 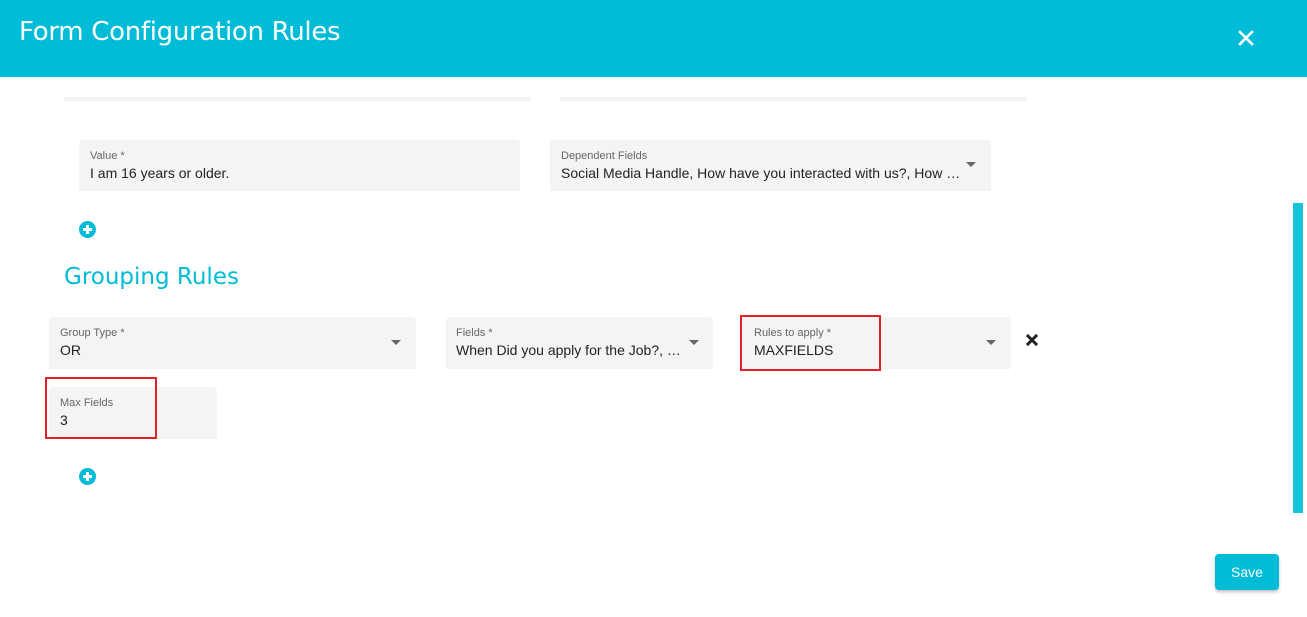 What do you see at coordinates (232, 343) in the screenshot?
I see `group-type-select: Group Type * OR` at bounding box center [232, 343].